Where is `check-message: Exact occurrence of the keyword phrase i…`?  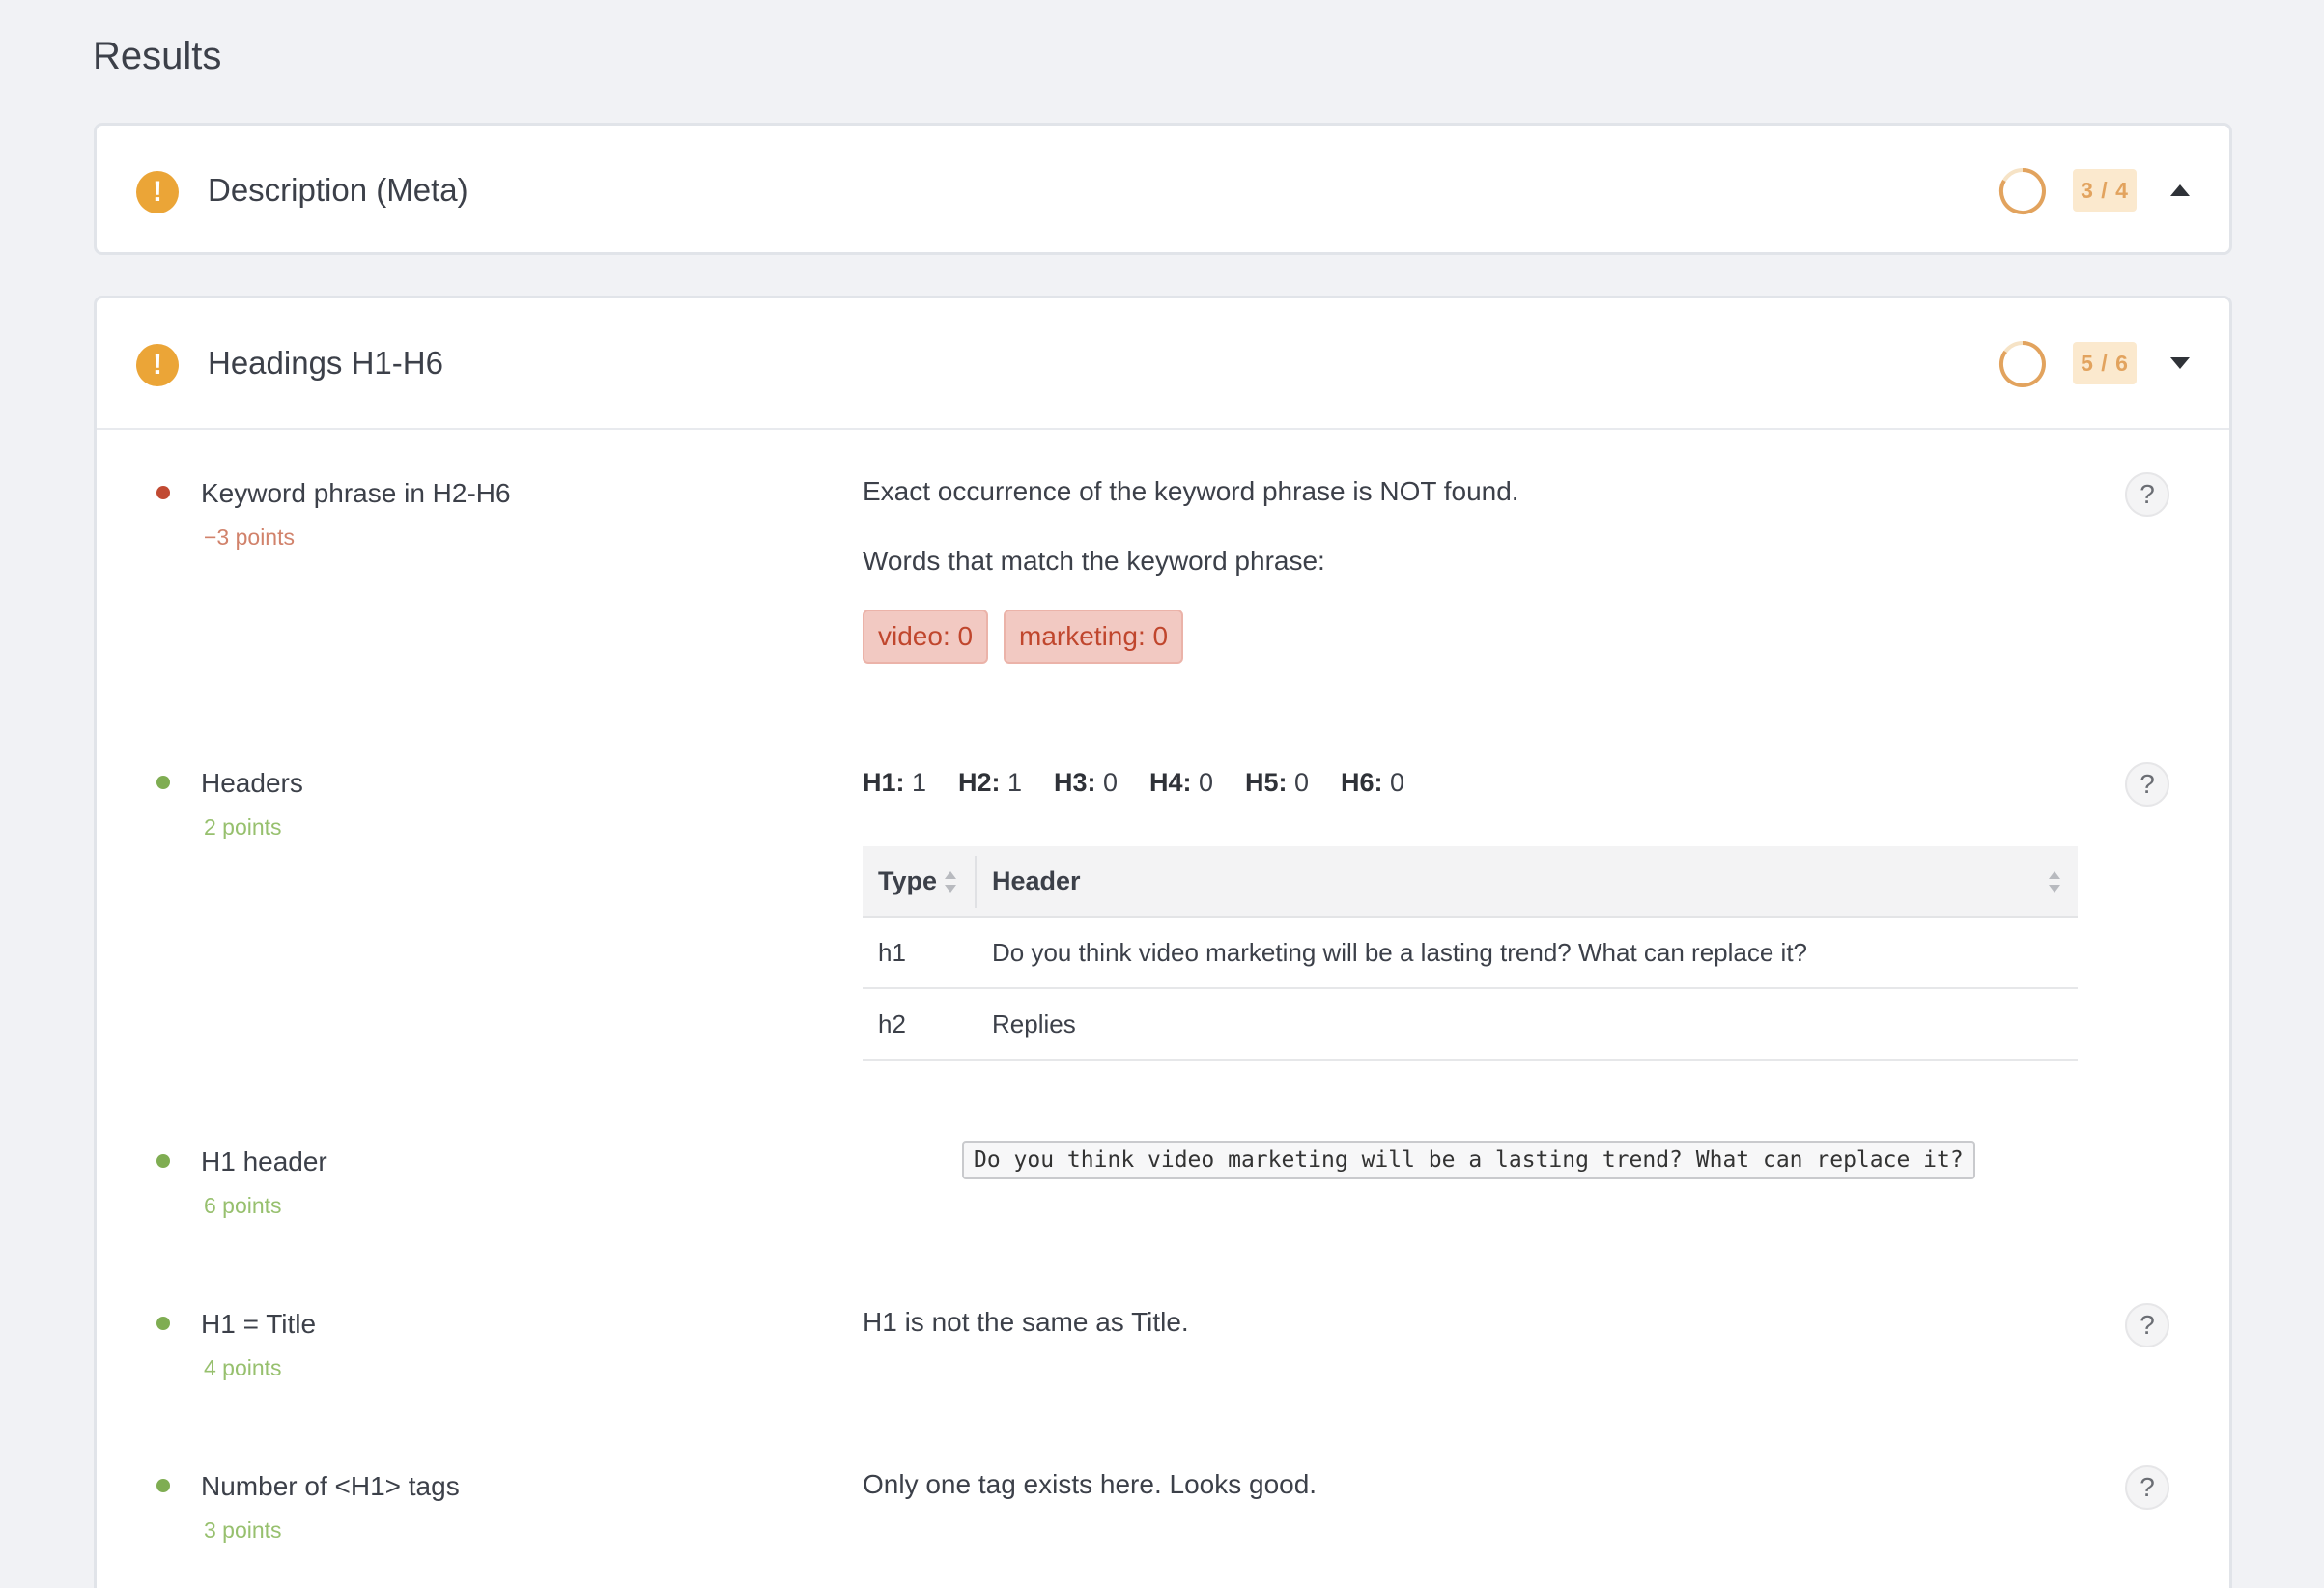 check-message: Exact occurrence of the keyword phrase i… is located at coordinates (1191, 491).